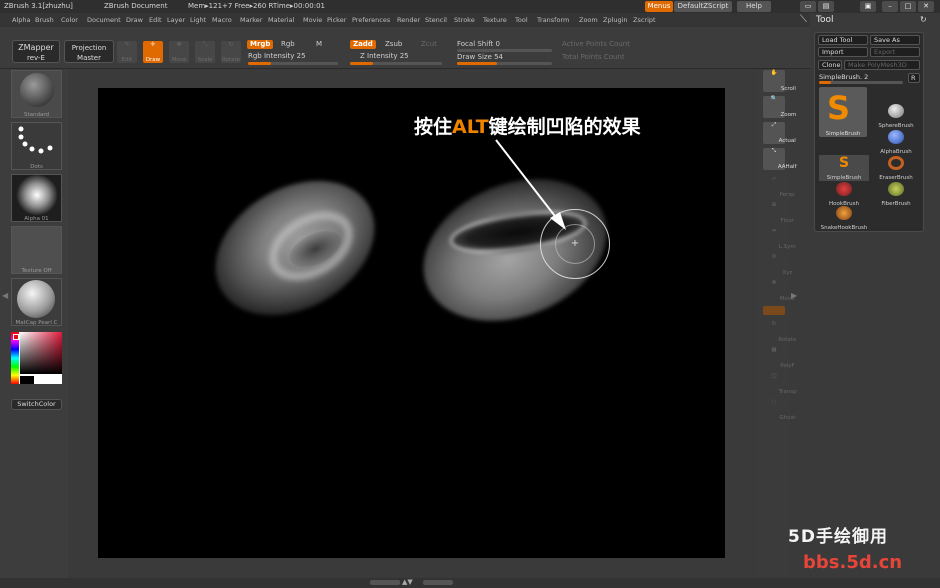  I want to click on menu-macro: Macro, so click(222, 20).